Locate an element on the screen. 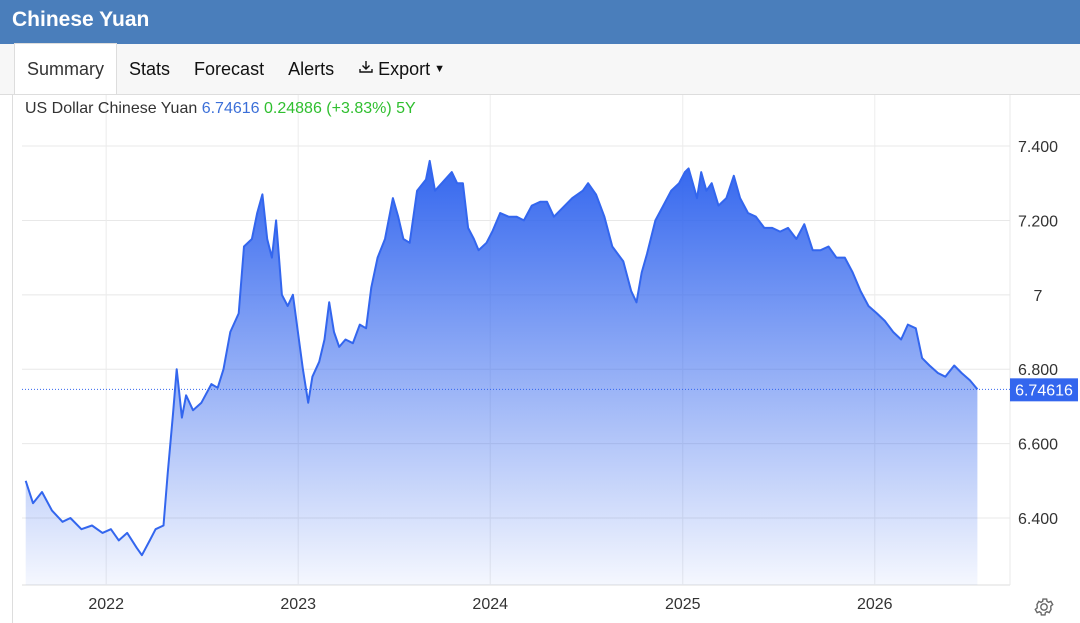  x-tick-label: 2024 is located at coordinates (490, 604).